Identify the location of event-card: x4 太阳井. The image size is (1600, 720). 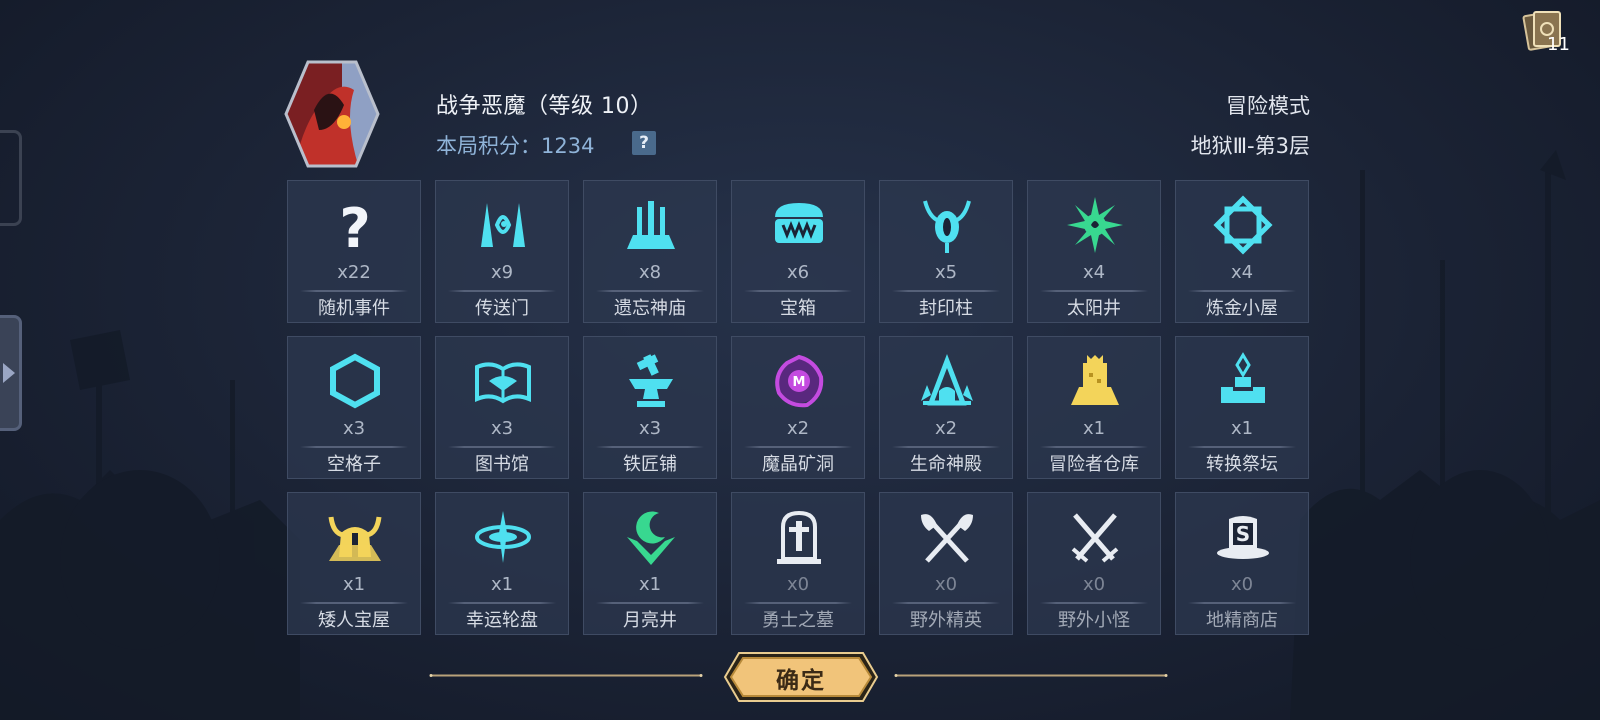
(1094, 251).